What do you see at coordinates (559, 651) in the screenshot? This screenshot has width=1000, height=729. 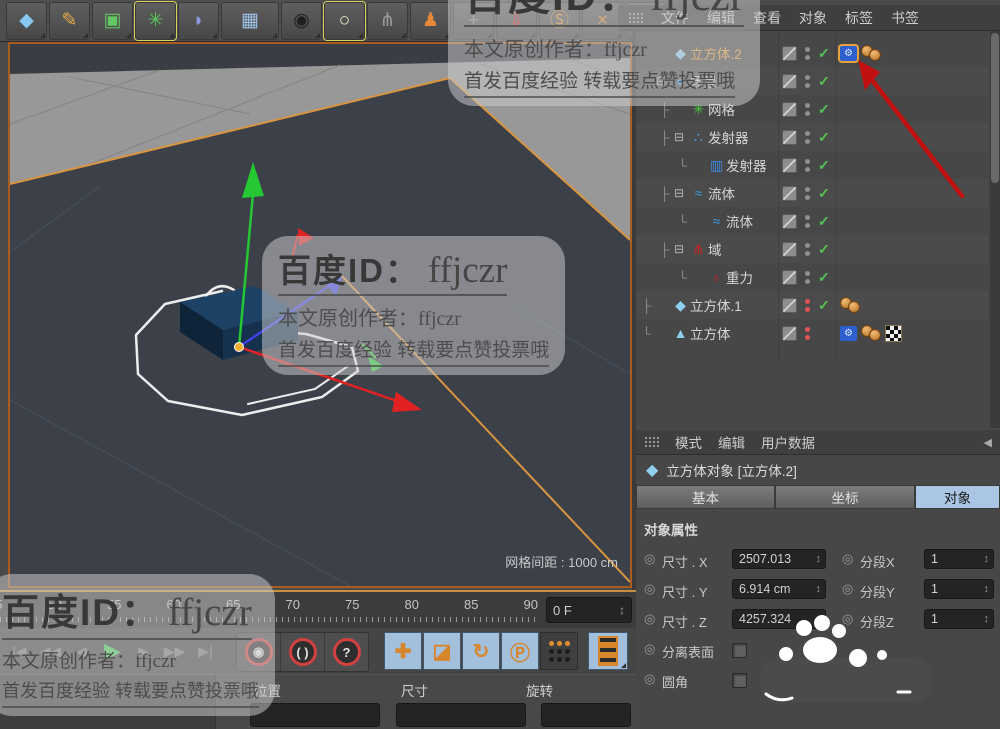 I see `record-point-level-button` at bounding box center [559, 651].